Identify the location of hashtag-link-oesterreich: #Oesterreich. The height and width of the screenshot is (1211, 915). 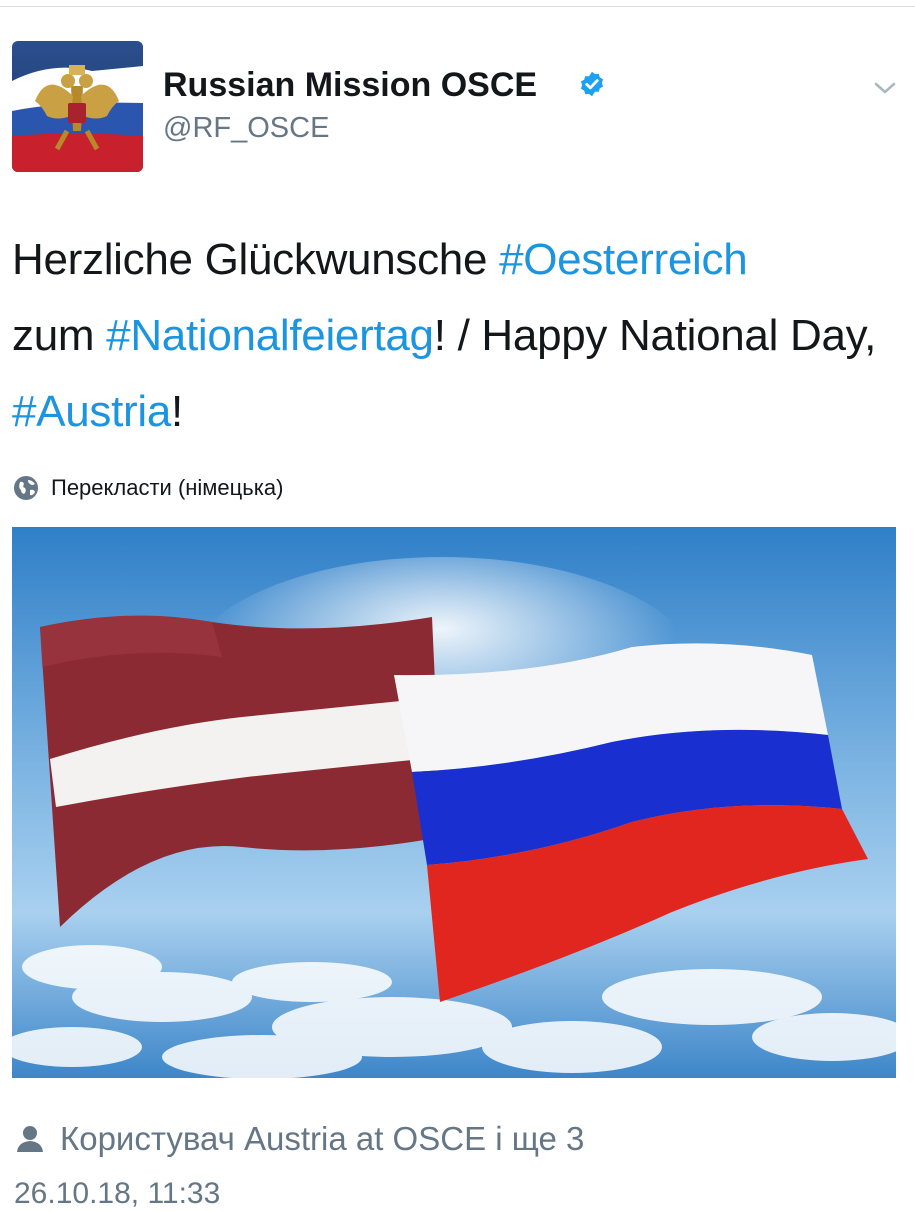
(623, 259).